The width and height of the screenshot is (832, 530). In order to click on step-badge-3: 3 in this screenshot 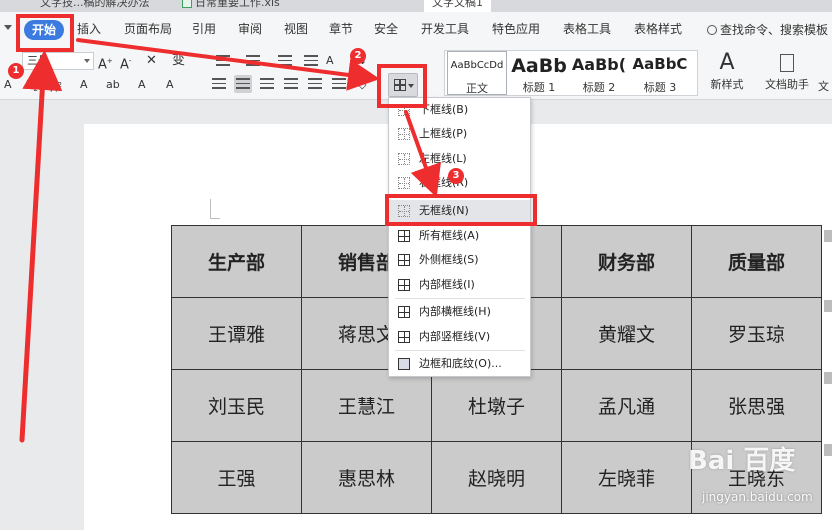, I will do `click(456, 176)`.